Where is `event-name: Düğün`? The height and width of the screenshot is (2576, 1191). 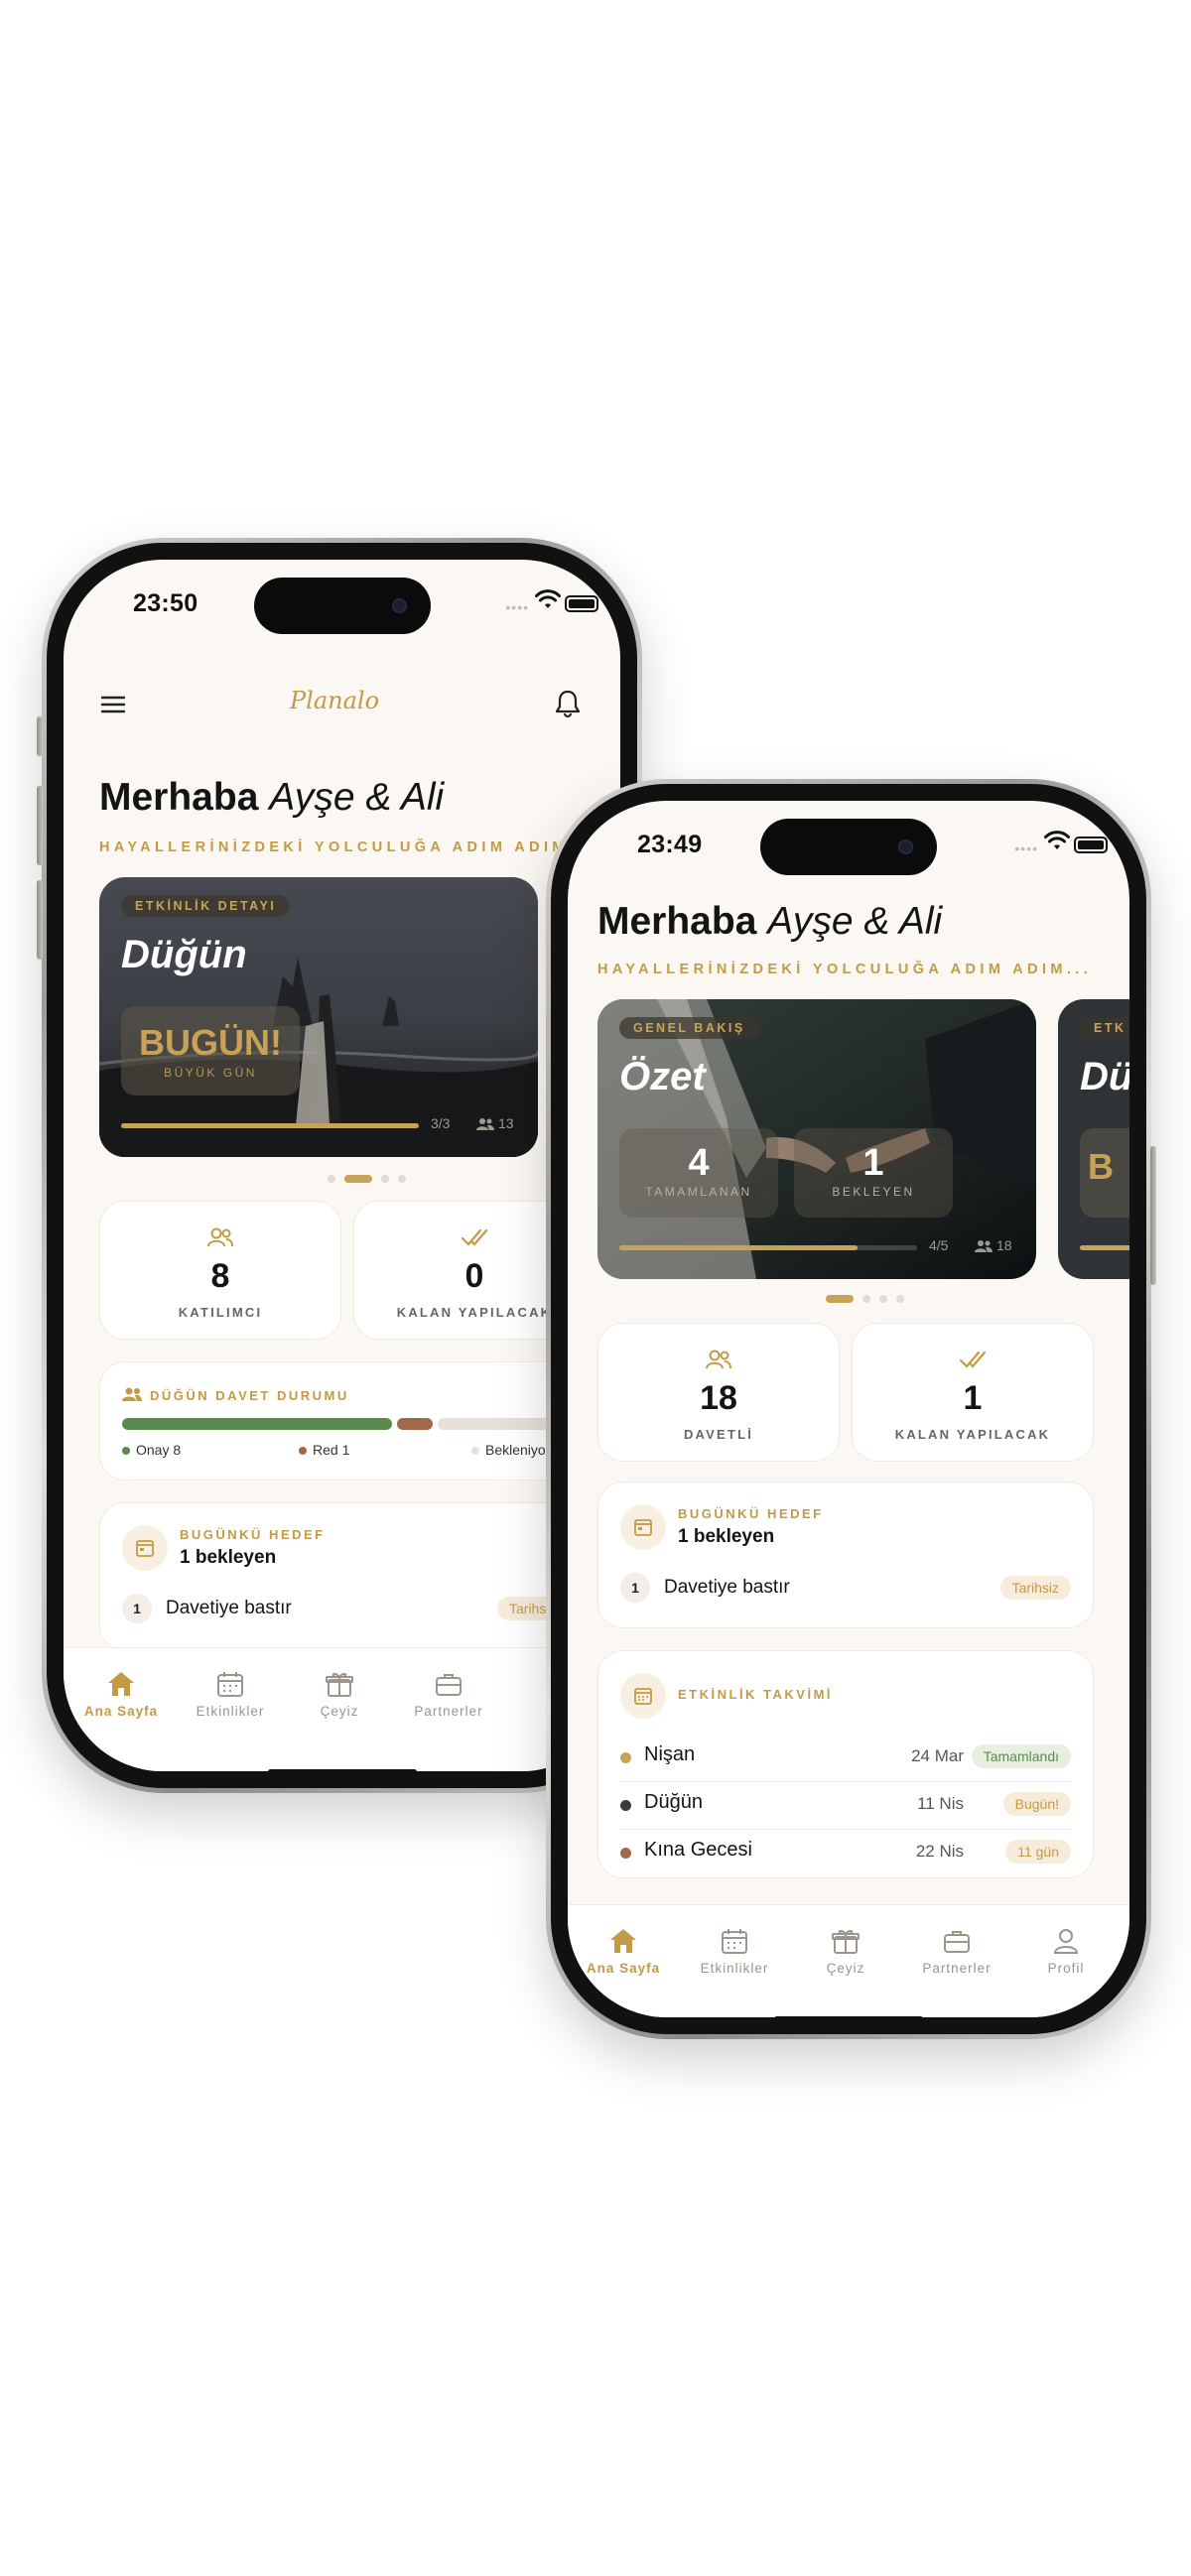
event-name: Düğün is located at coordinates (673, 1802).